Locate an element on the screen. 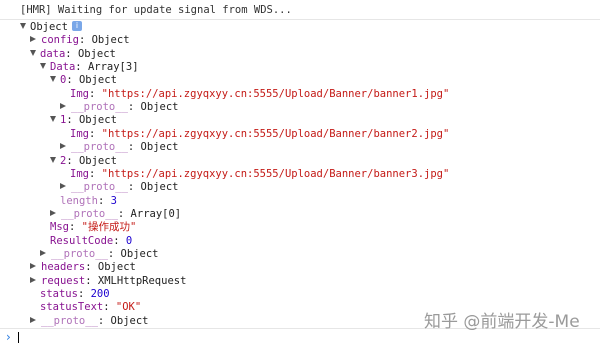 The height and width of the screenshot is (346, 600). value-text: : XMLHttpRequest is located at coordinates (136, 280).